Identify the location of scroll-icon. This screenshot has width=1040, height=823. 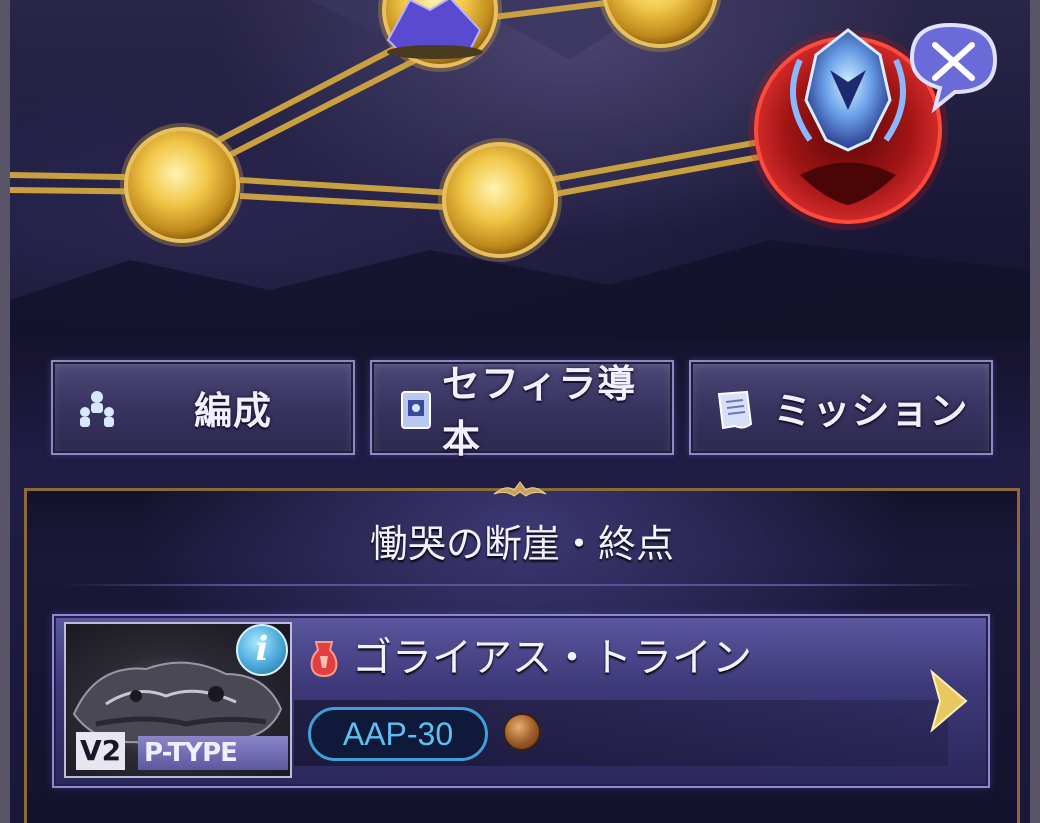
(735, 410).